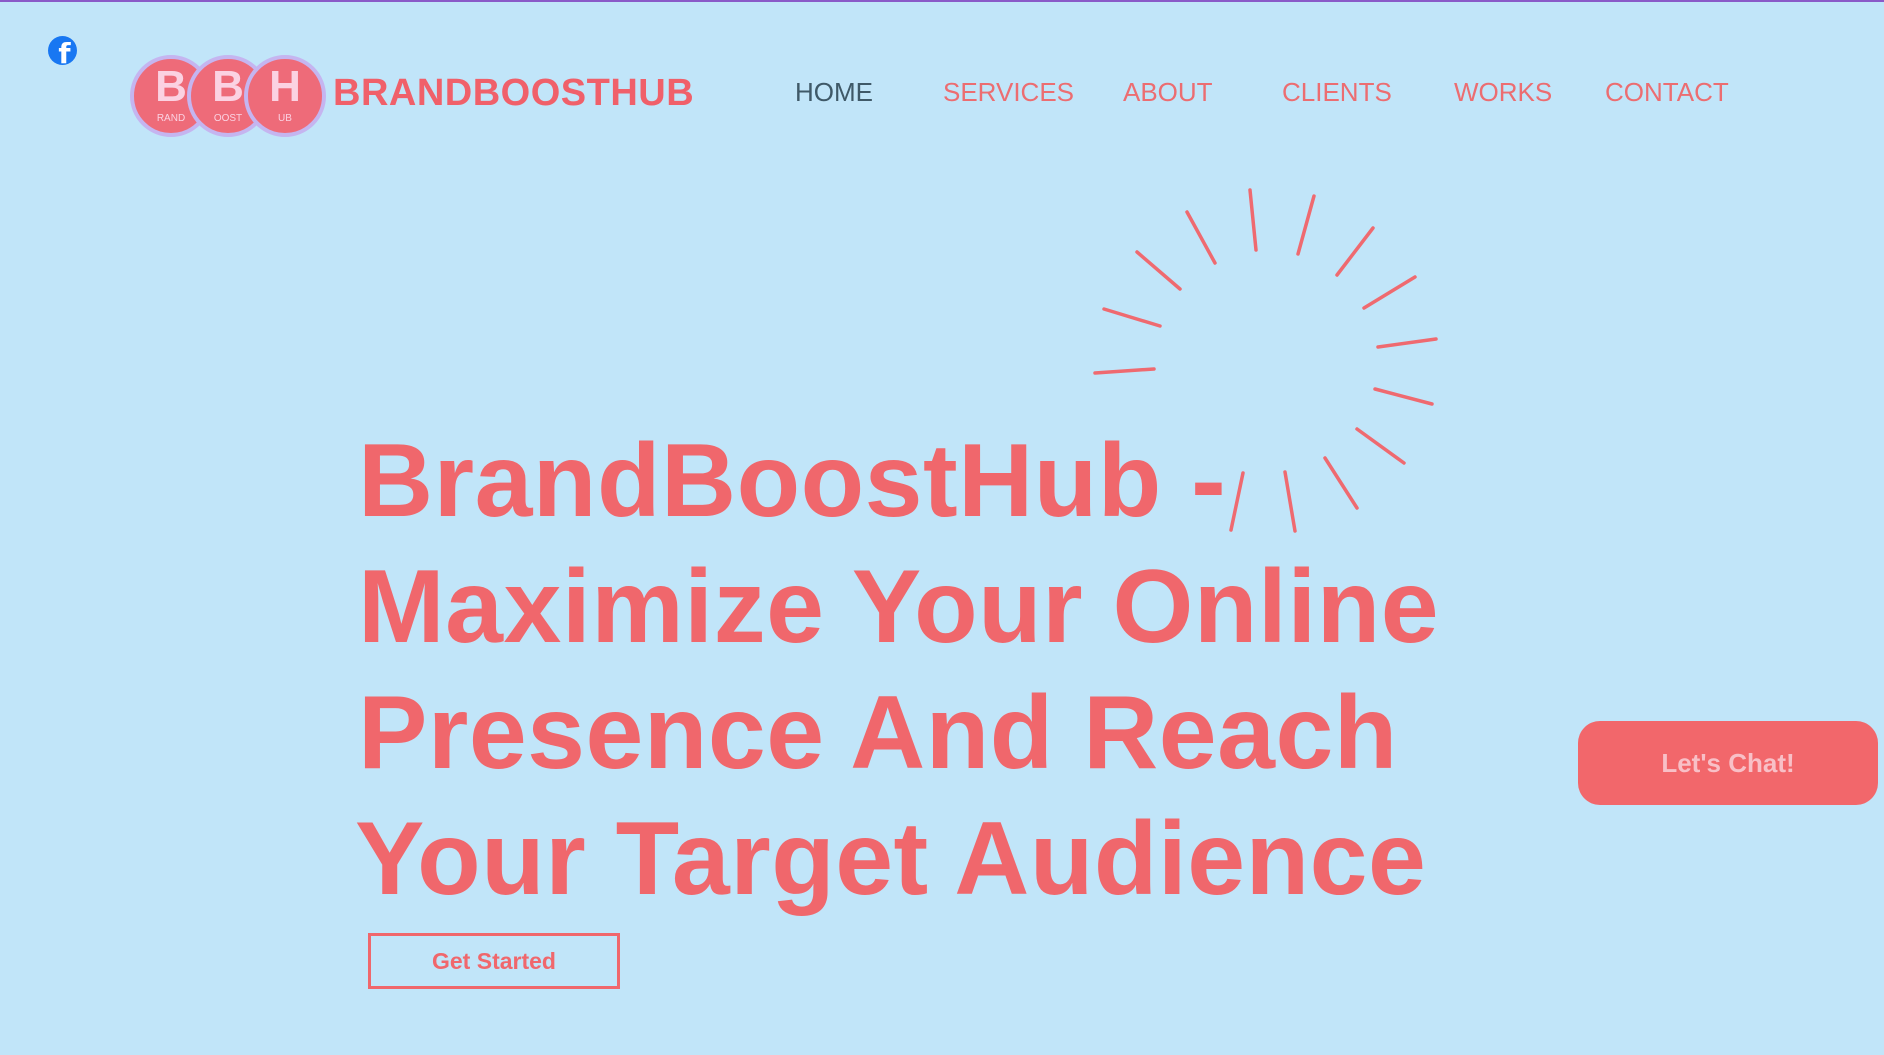 The width and height of the screenshot is (1884, 1055). Describe the element at coordinates (891, 859) in the screenshot. I see `hero-line: Your Target Audience` at that location.